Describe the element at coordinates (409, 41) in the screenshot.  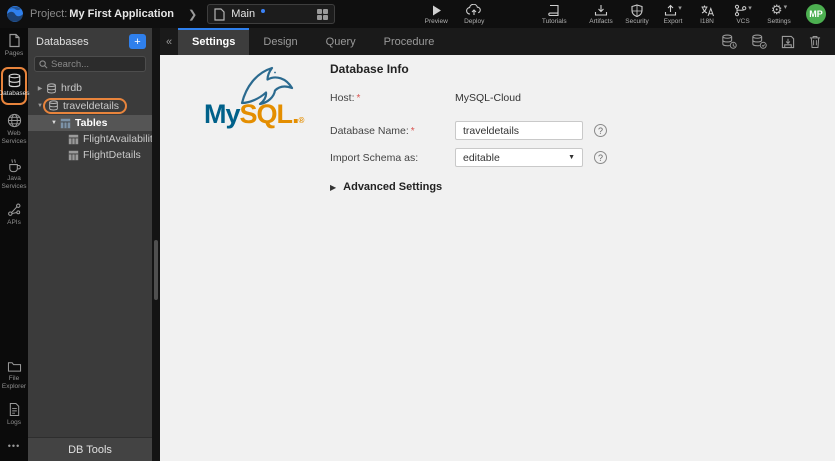
I see `tab-procedure: Procedure` at that location.